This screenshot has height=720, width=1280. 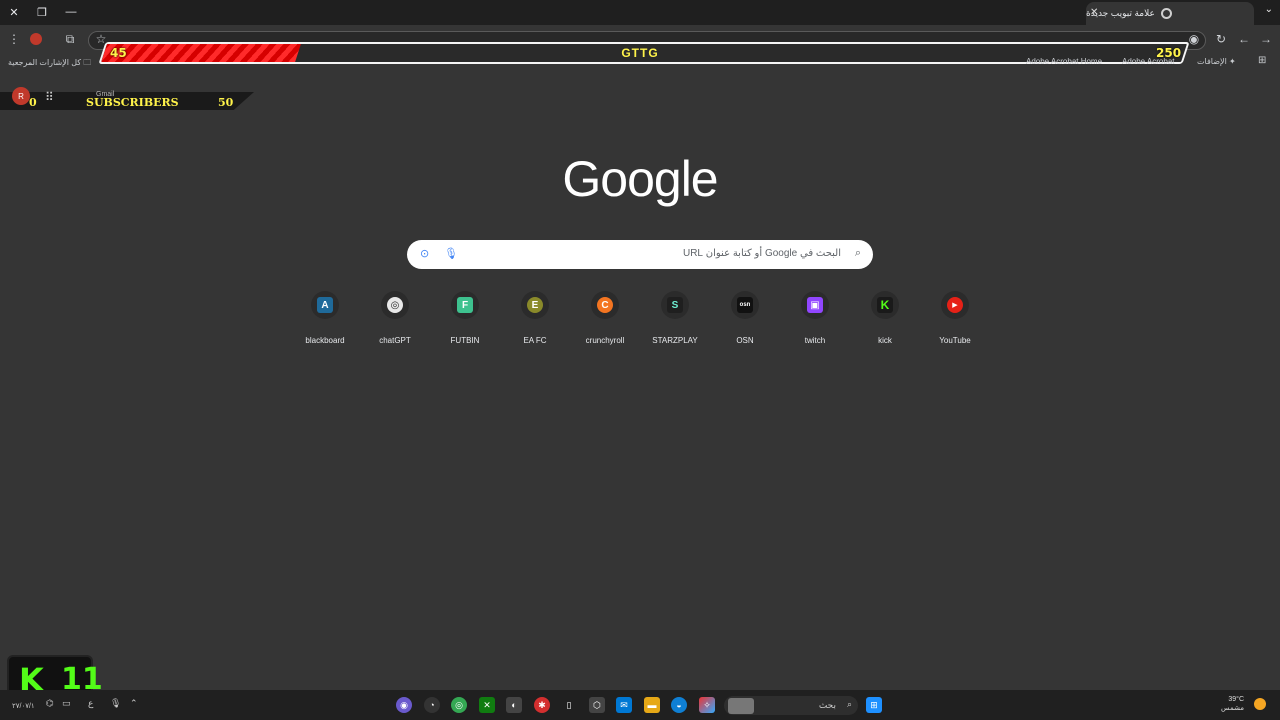 I want to click on futbin-icon: F, so click(x=465, y=305).